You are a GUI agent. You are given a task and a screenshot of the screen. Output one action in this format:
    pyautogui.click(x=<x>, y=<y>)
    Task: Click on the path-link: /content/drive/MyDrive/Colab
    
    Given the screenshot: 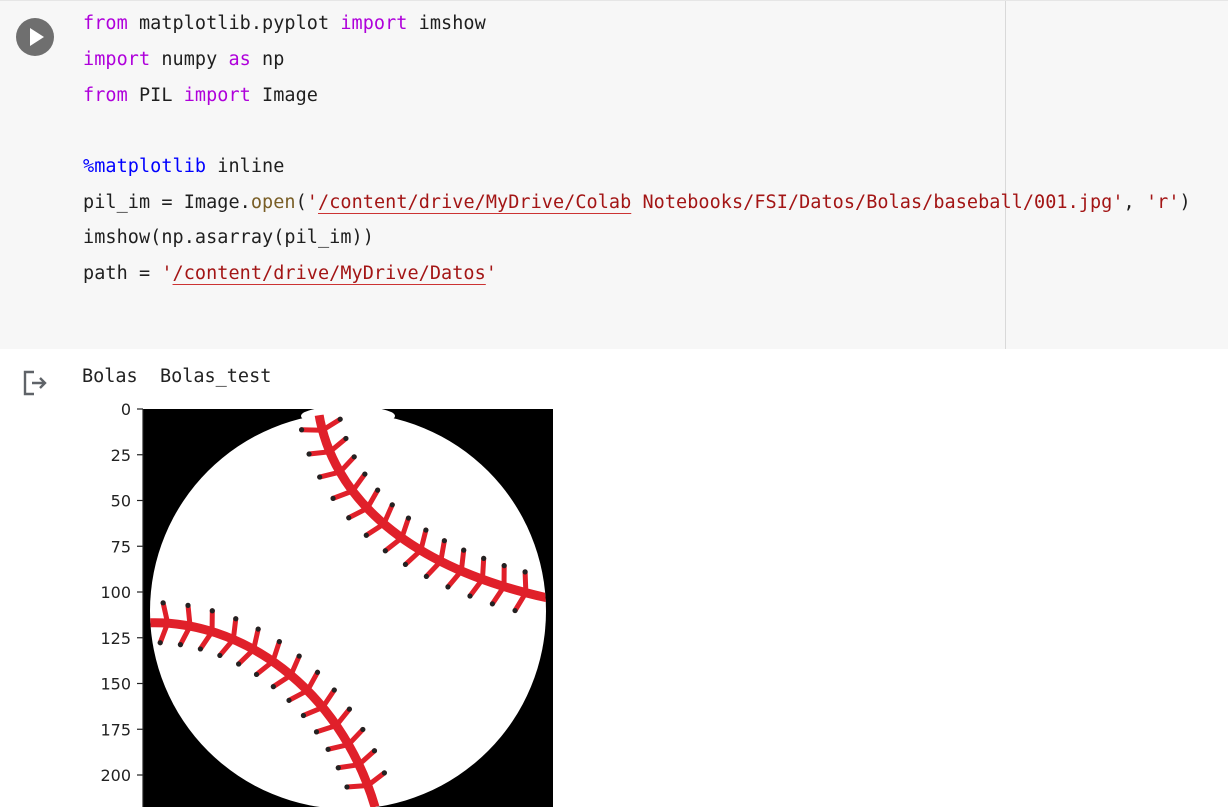 What is the action you would take?
    pyautogui.click(x=474, y=202)
    